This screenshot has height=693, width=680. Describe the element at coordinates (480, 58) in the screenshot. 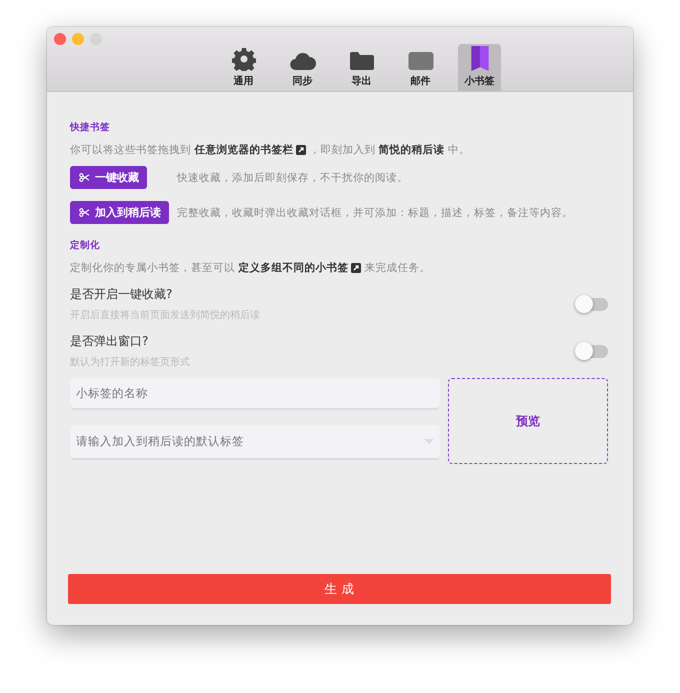

I see `bookmark-icon` at that location.